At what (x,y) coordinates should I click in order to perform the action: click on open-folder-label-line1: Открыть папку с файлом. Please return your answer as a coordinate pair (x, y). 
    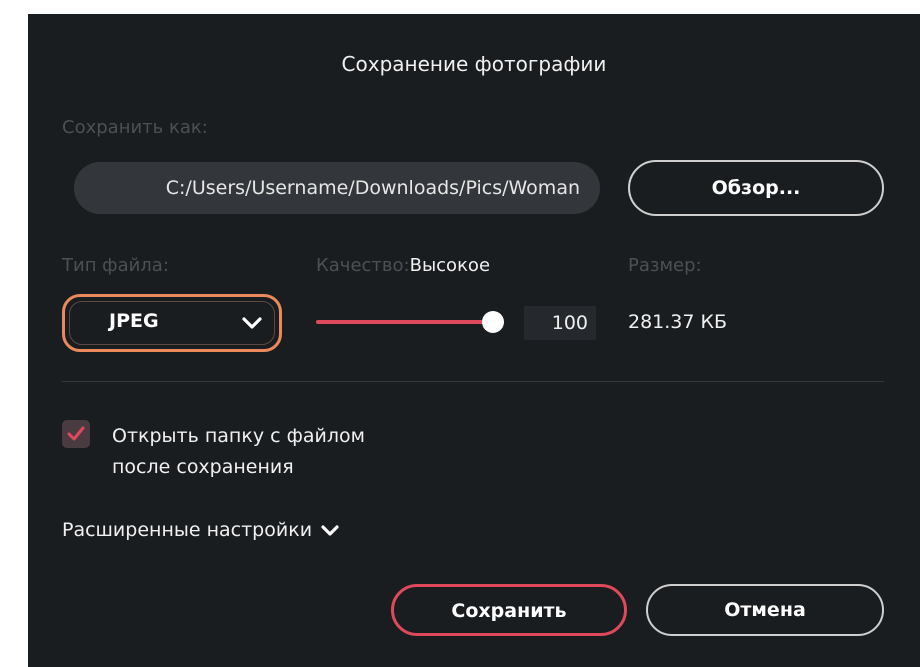
    Looking at the image, I should click on (238, 436).